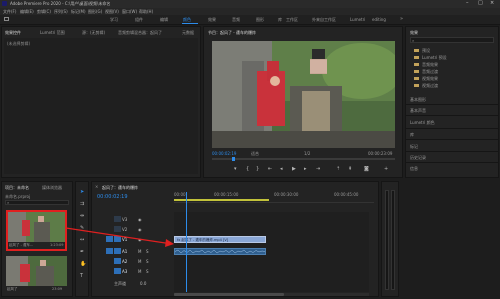 The image size is (500, 299). Describe the element at coordinates (422, 123) in the screenshot. I see `panel-lumetri-color: Lumetri 颜色` at that location.